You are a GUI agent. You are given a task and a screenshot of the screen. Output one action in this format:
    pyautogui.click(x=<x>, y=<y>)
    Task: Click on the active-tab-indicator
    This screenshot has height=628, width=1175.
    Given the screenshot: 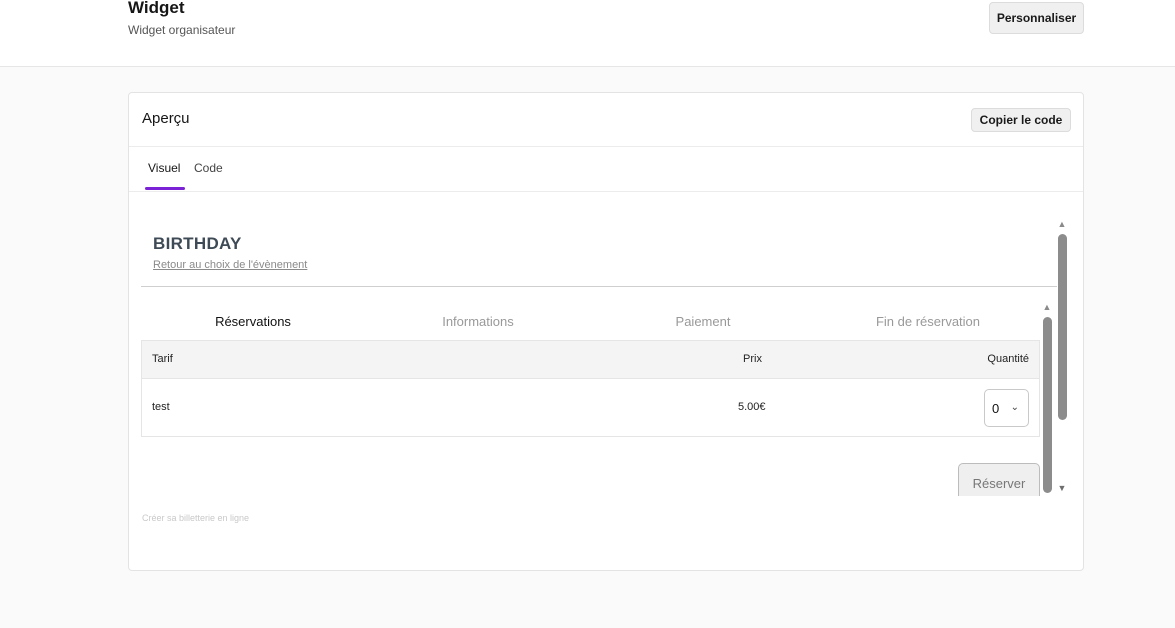 What is the action you would take?
    pyautogui.click(x=165, y=188)
    